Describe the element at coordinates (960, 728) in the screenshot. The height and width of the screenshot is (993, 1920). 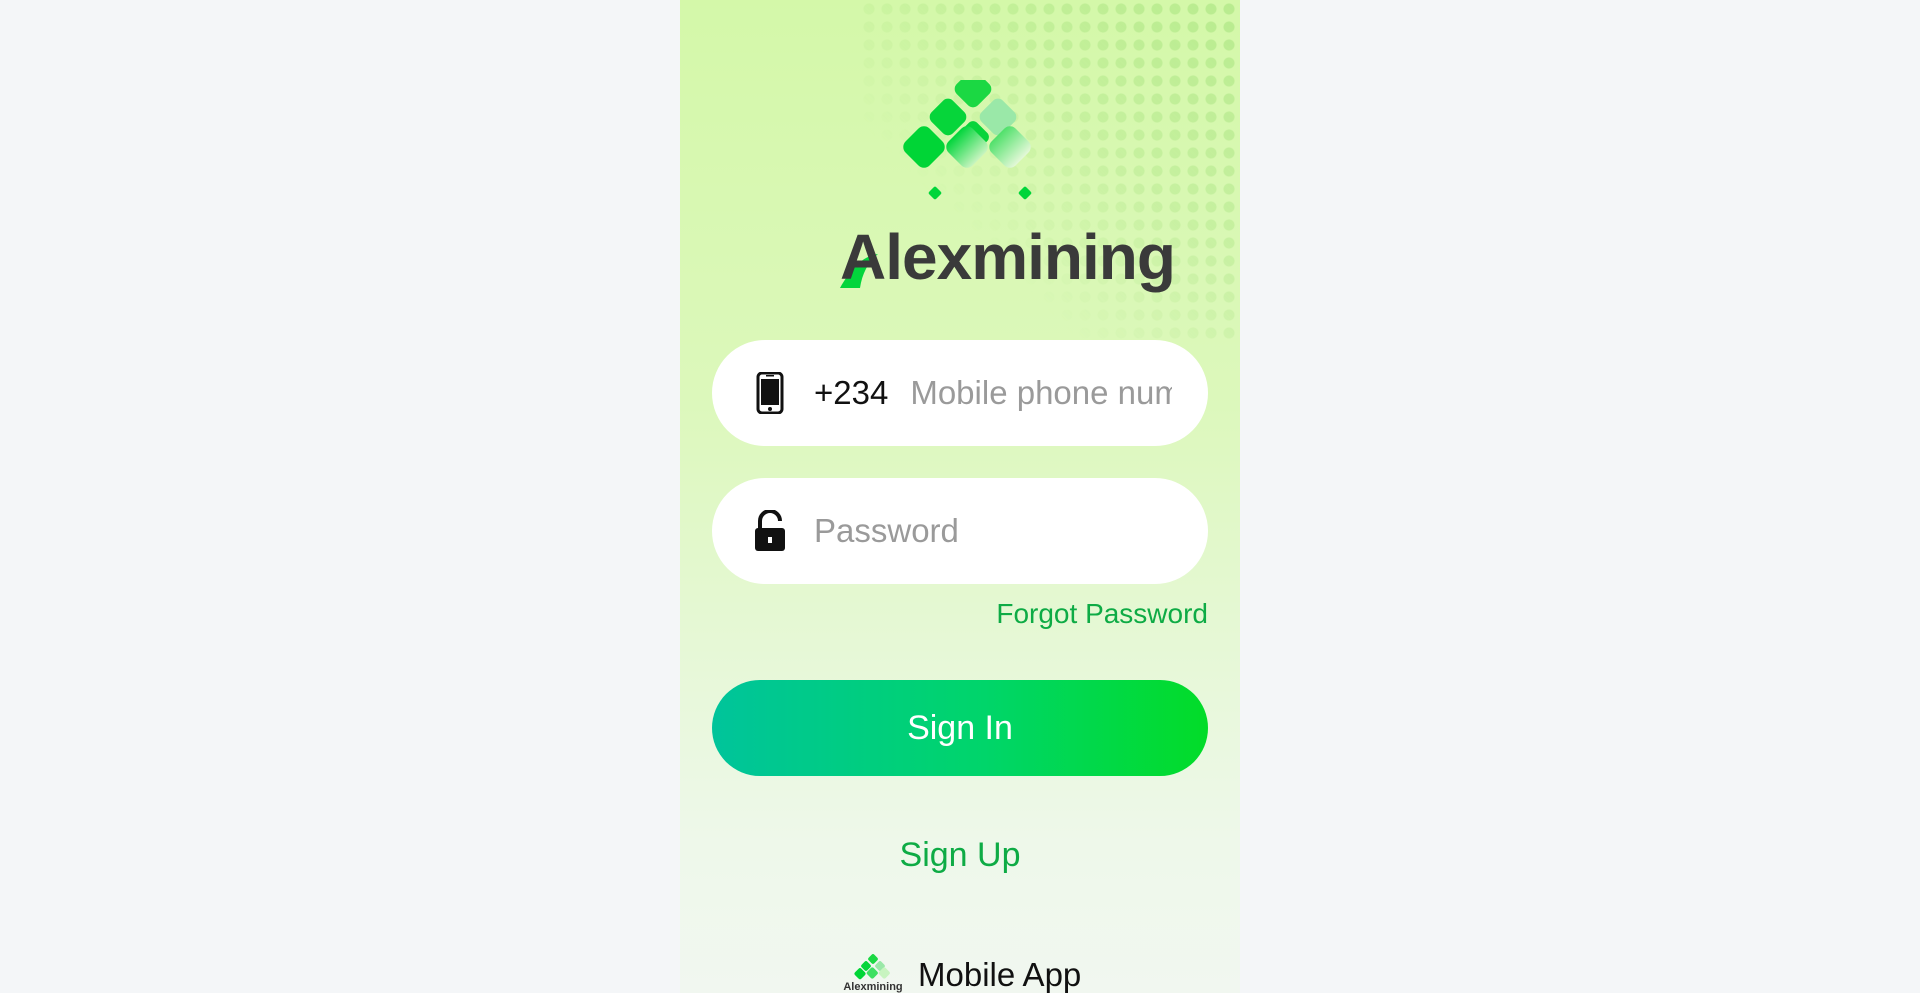
I see `sign-in-button: Sign In` at that location.